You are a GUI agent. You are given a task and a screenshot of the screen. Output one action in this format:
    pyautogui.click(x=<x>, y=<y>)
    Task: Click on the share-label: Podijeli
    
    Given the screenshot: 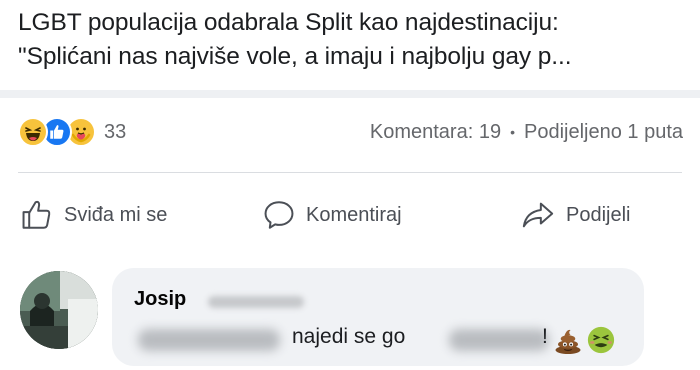 What is the action you would take?
    pyautogui.click(x=598, y=214)
    